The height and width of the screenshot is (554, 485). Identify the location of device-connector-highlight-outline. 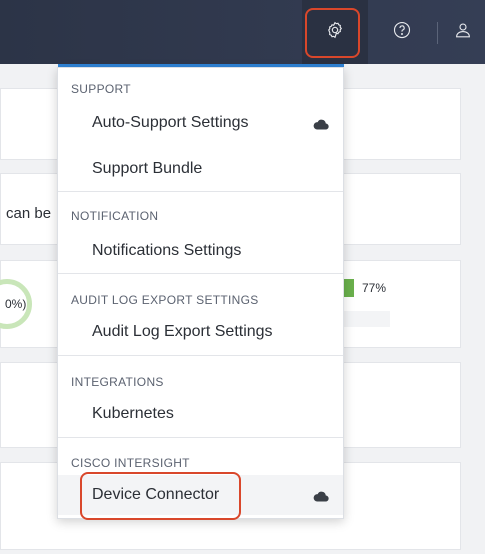
(160, 496).